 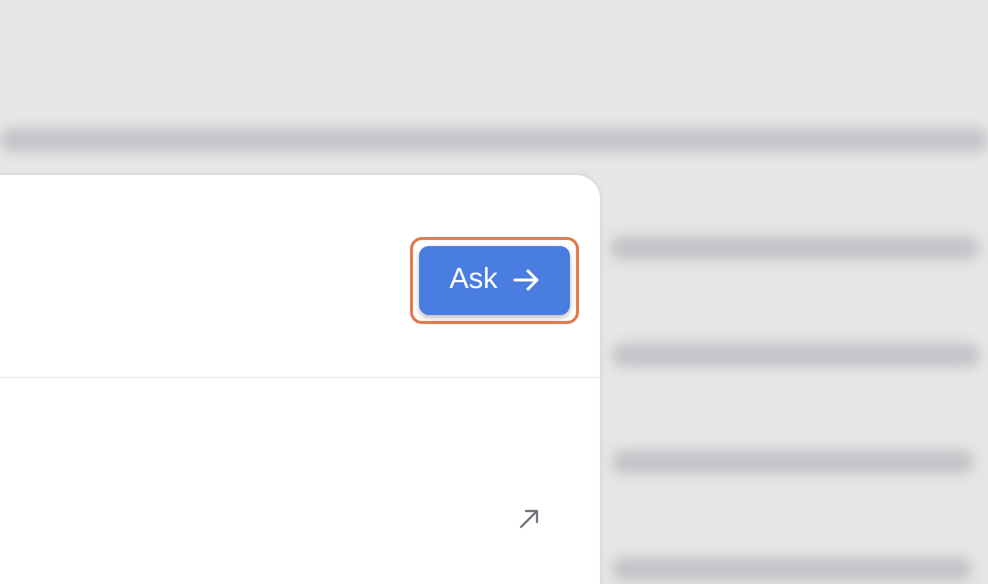 I want to click on ask-button: Ask, so click(x=494, y=280).